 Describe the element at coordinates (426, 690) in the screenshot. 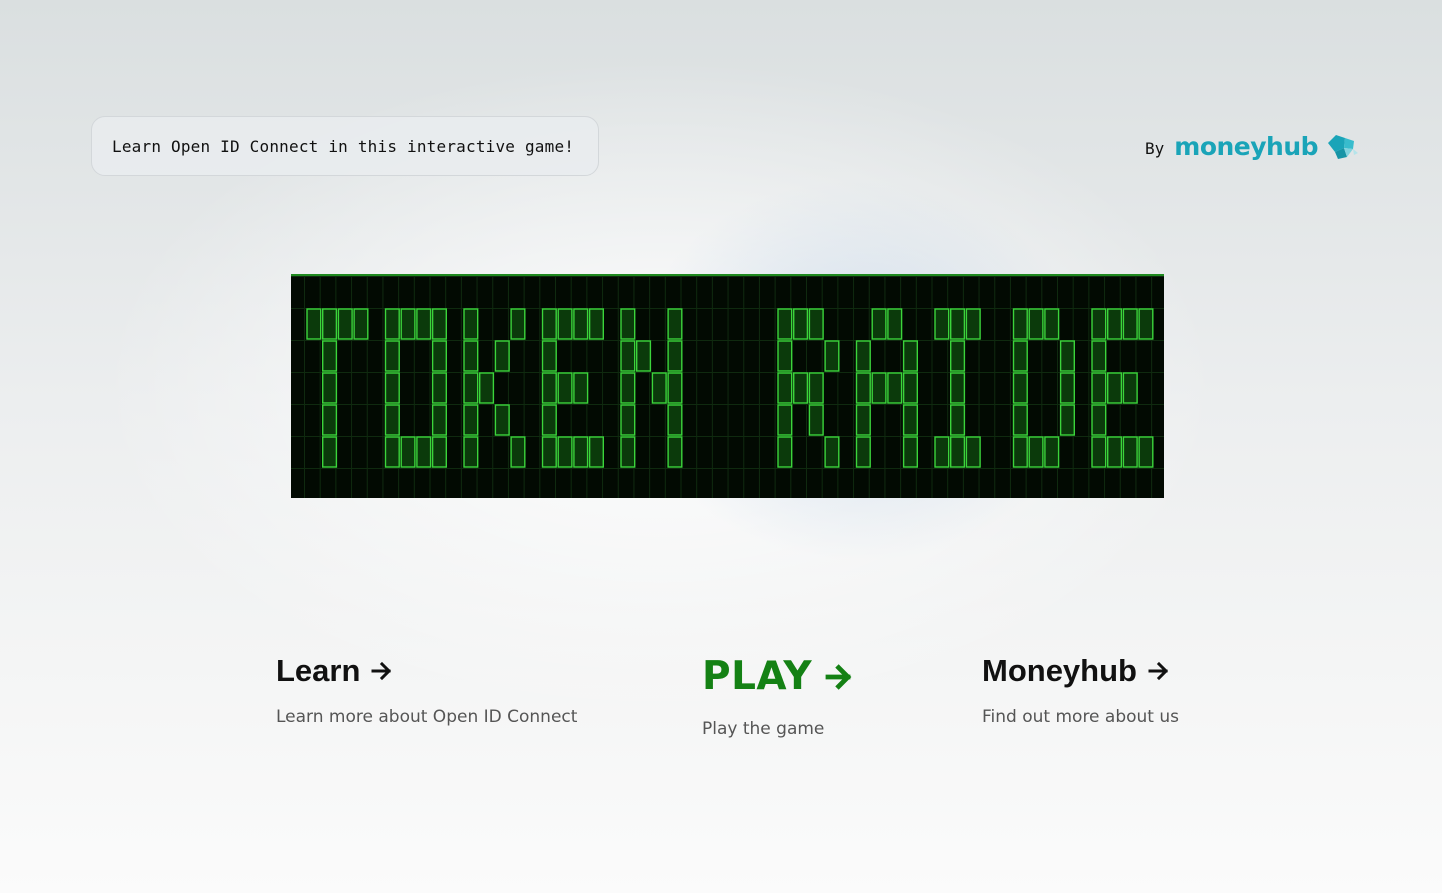

I see `learn-link: Learn Learn more about Open ID Connect` at that location.